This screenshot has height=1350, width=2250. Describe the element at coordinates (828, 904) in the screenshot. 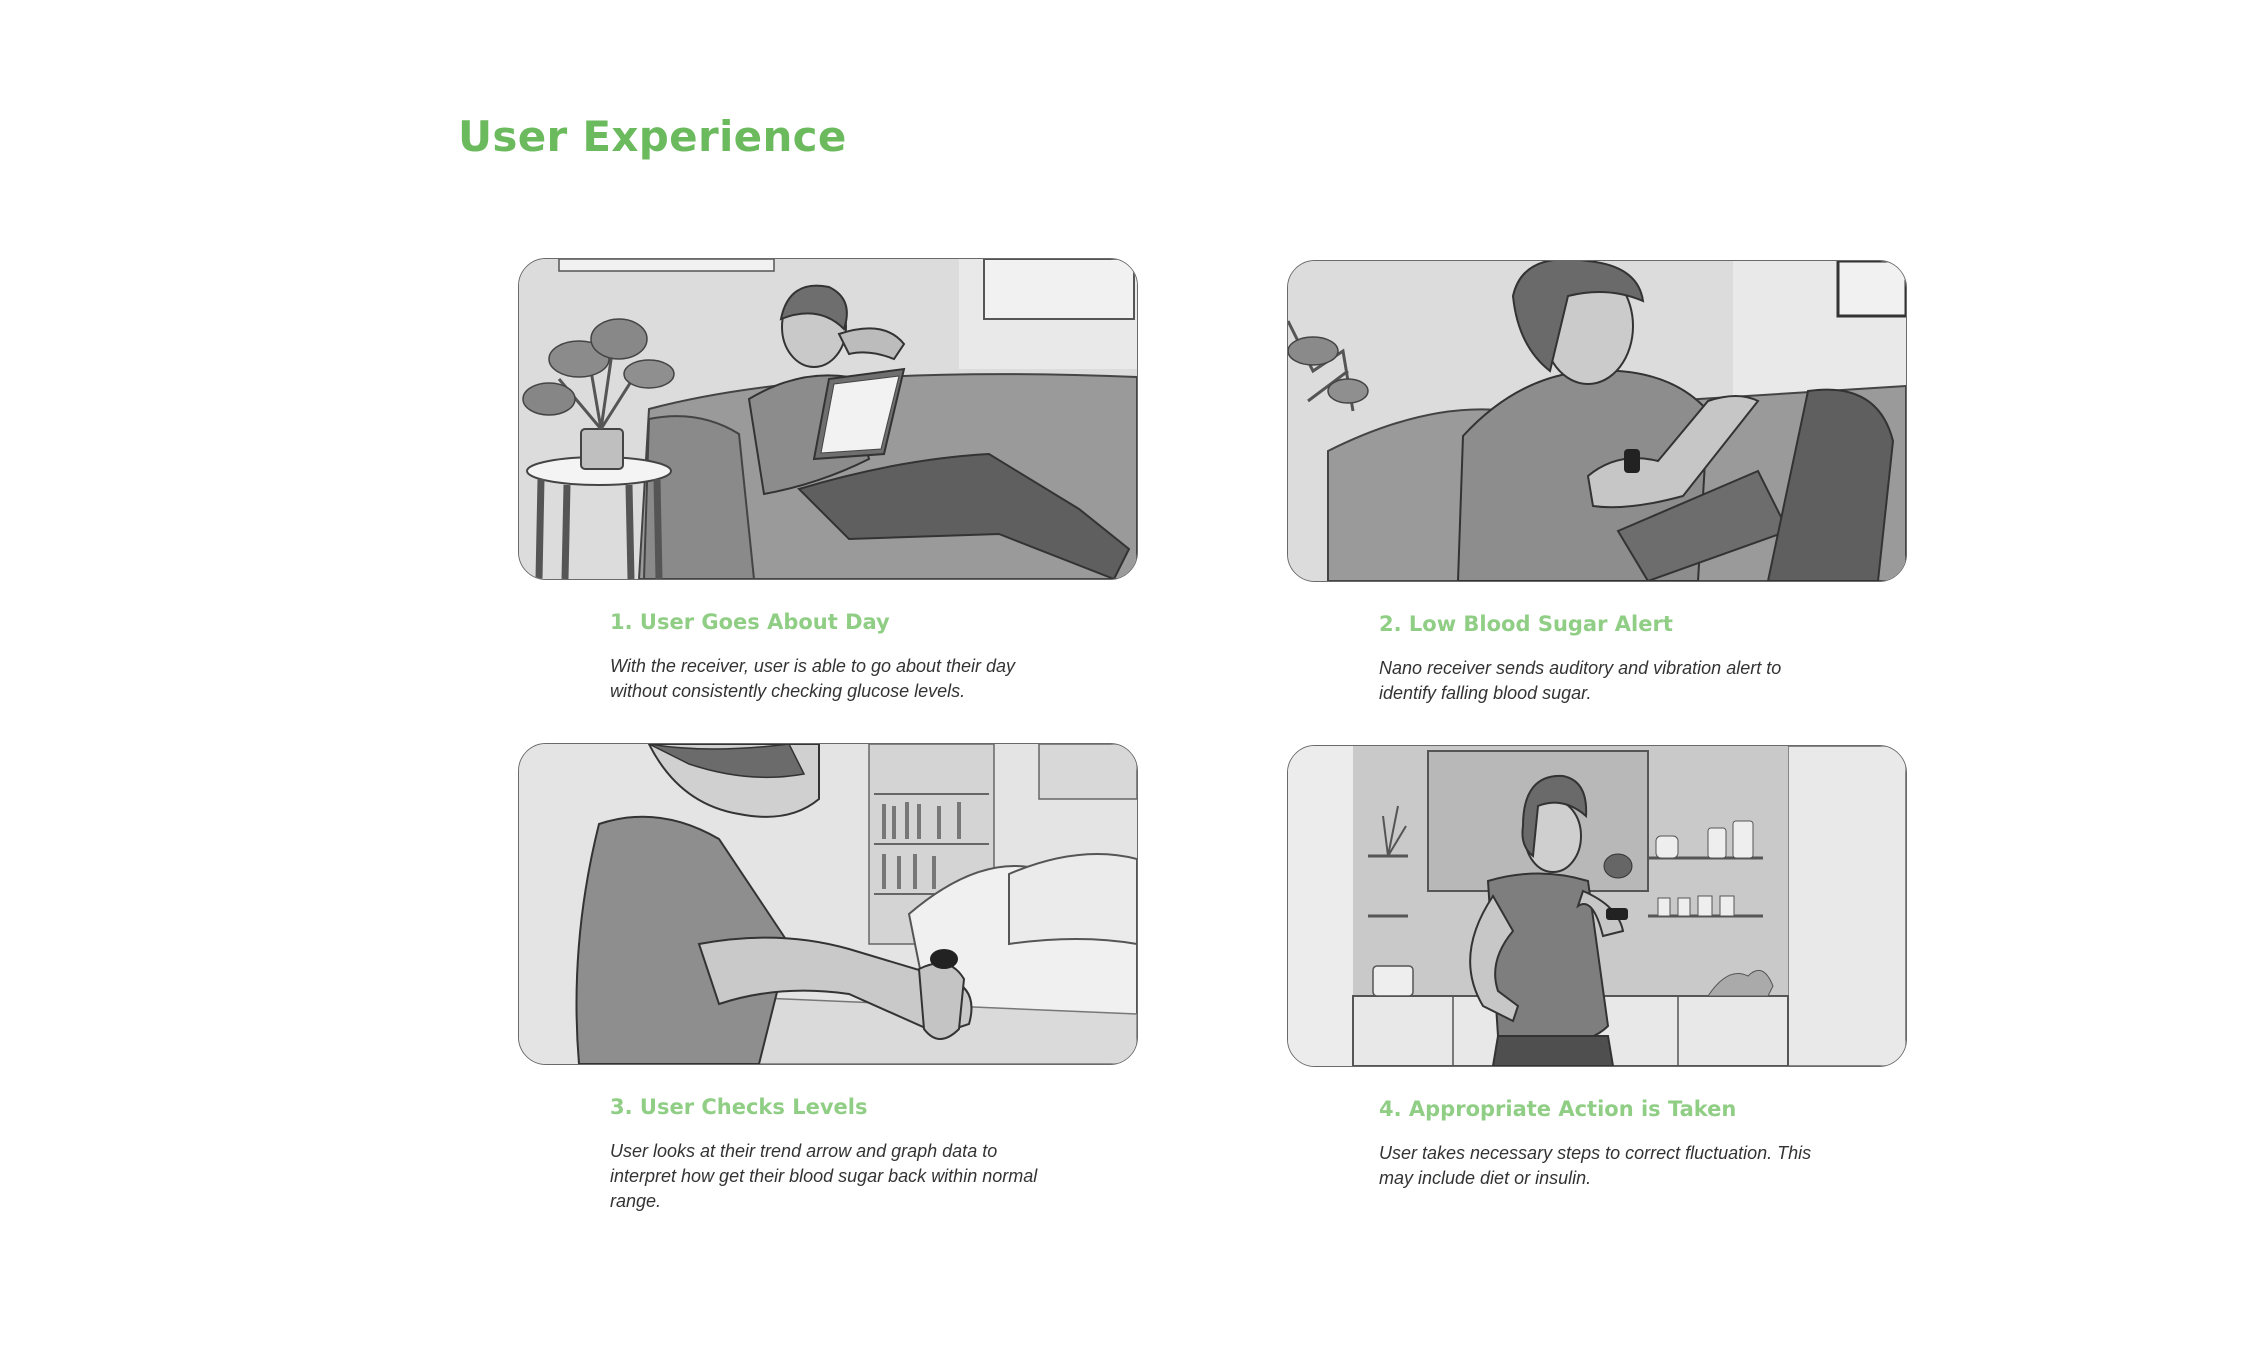

I see `person-checking-wrist-device-illustration` at that location.